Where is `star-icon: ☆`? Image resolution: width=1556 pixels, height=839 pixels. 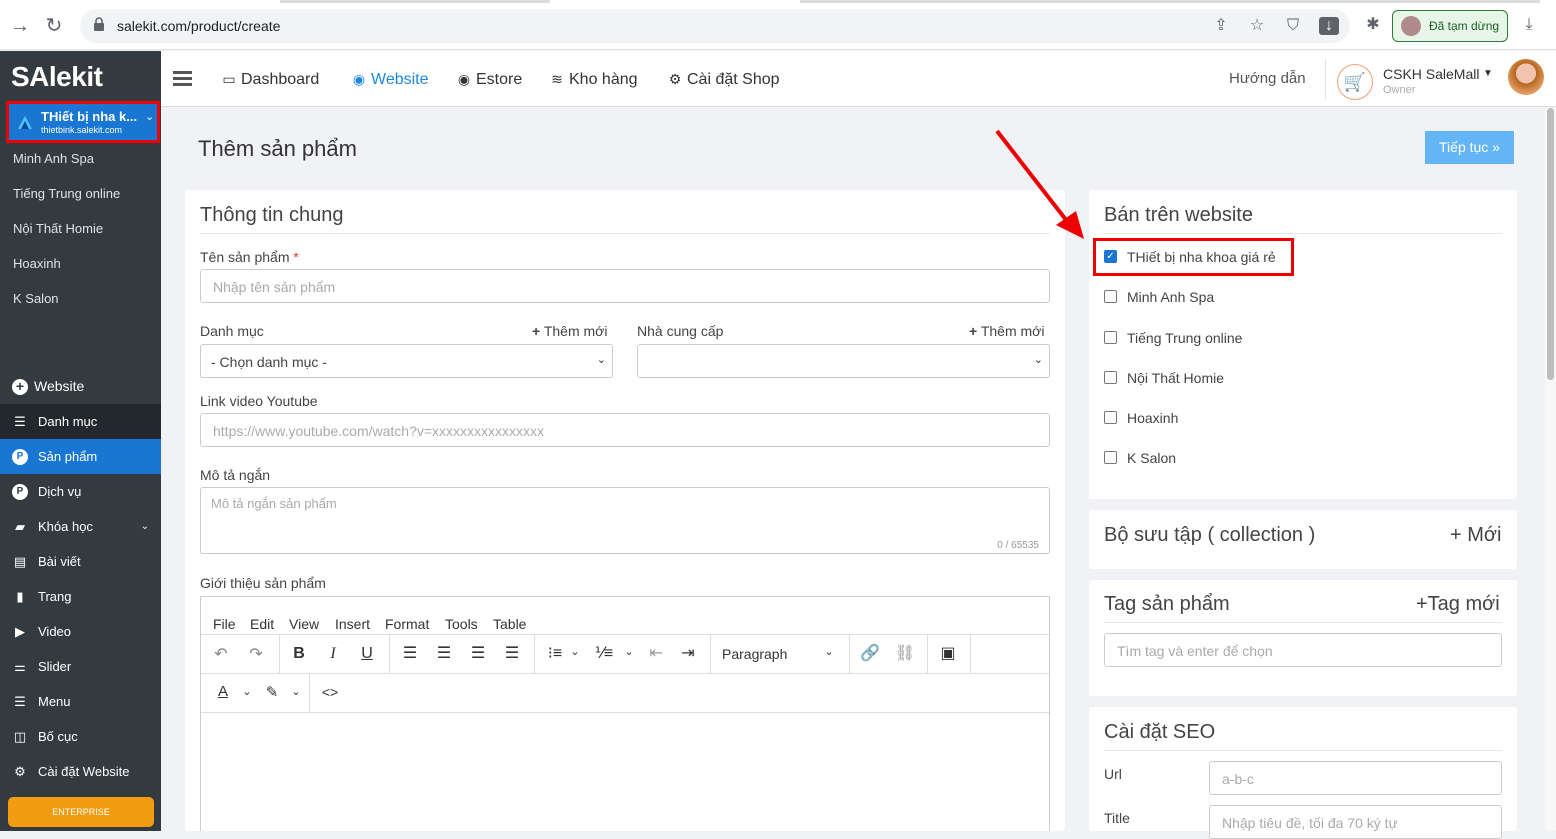 star-icon: ☆ is located at coordinates (1257, 26).